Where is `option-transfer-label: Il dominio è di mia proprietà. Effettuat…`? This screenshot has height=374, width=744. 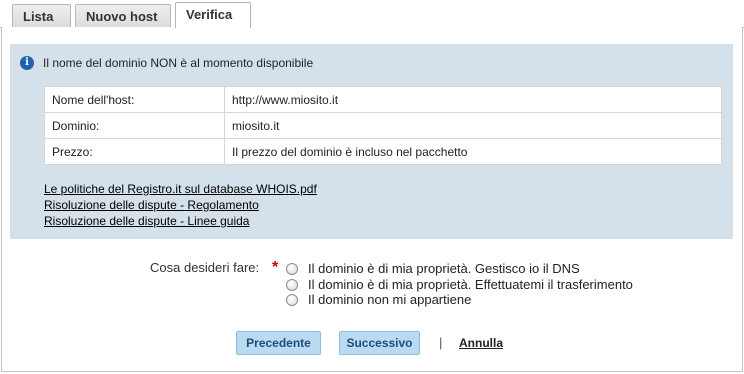
option-transfer-label: Il dominio è di mia proprietà. Effettuat… is located at coordinates (470, 284).